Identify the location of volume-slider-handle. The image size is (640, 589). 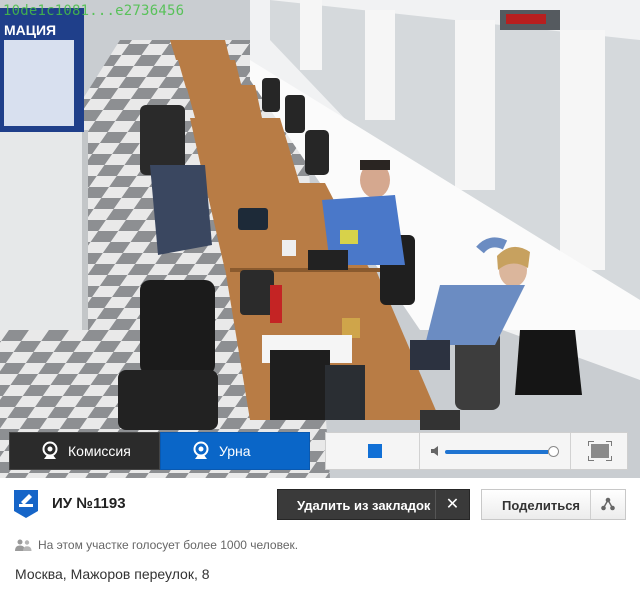
(554, 451).